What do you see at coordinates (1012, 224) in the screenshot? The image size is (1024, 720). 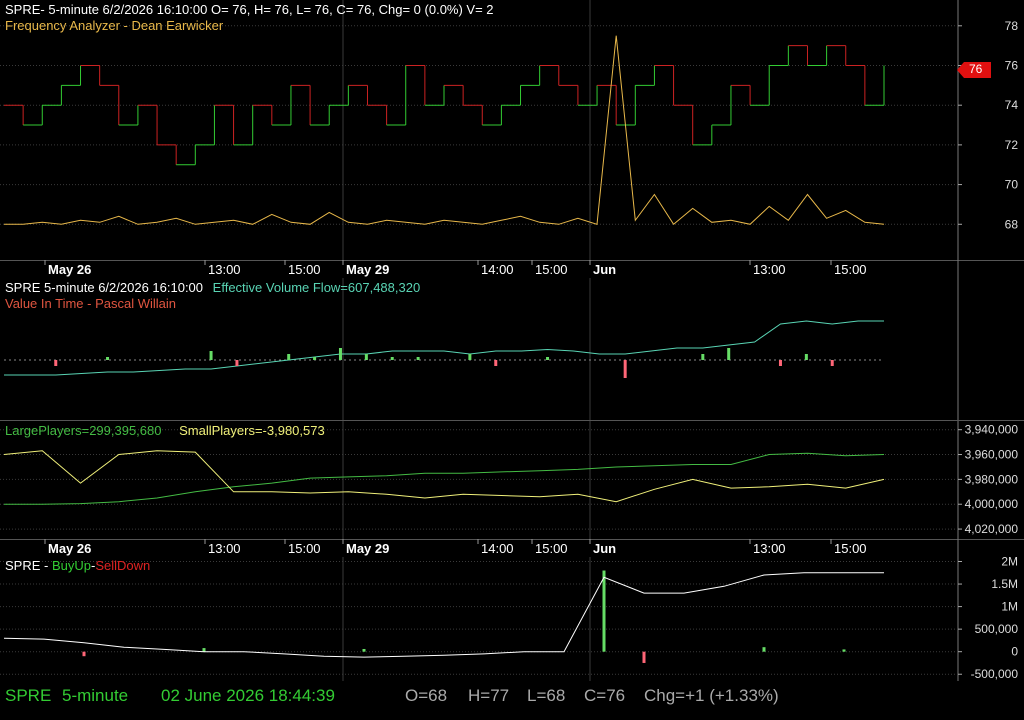 I see `y-tick-label-0: 68` at bounding box center [1012, 224].